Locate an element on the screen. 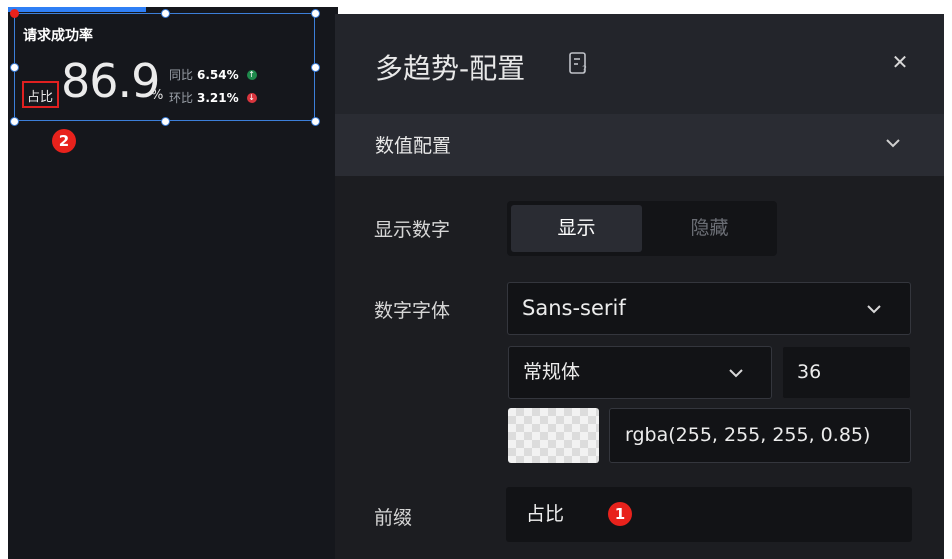 The width and height of the screenshot is (952, 559). arrow-down-icon: ↓ is located at coordinates (251, 97).